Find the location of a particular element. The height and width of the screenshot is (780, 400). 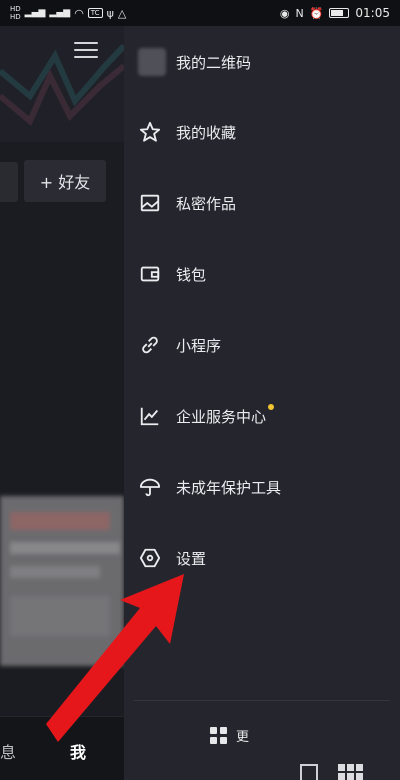

menu-item-label: 钱包 is located at coordinates (191, 274).